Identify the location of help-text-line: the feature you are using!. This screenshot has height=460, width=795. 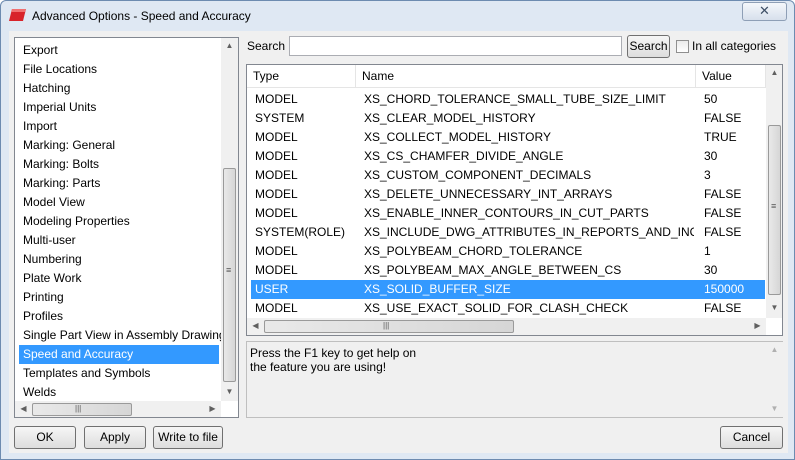
(318, 367).